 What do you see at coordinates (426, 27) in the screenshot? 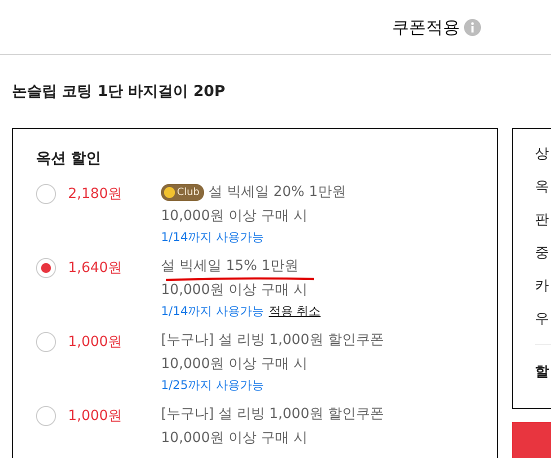
I see `dialog-title: 쿠폰적용` at bounding box center [426, 27].